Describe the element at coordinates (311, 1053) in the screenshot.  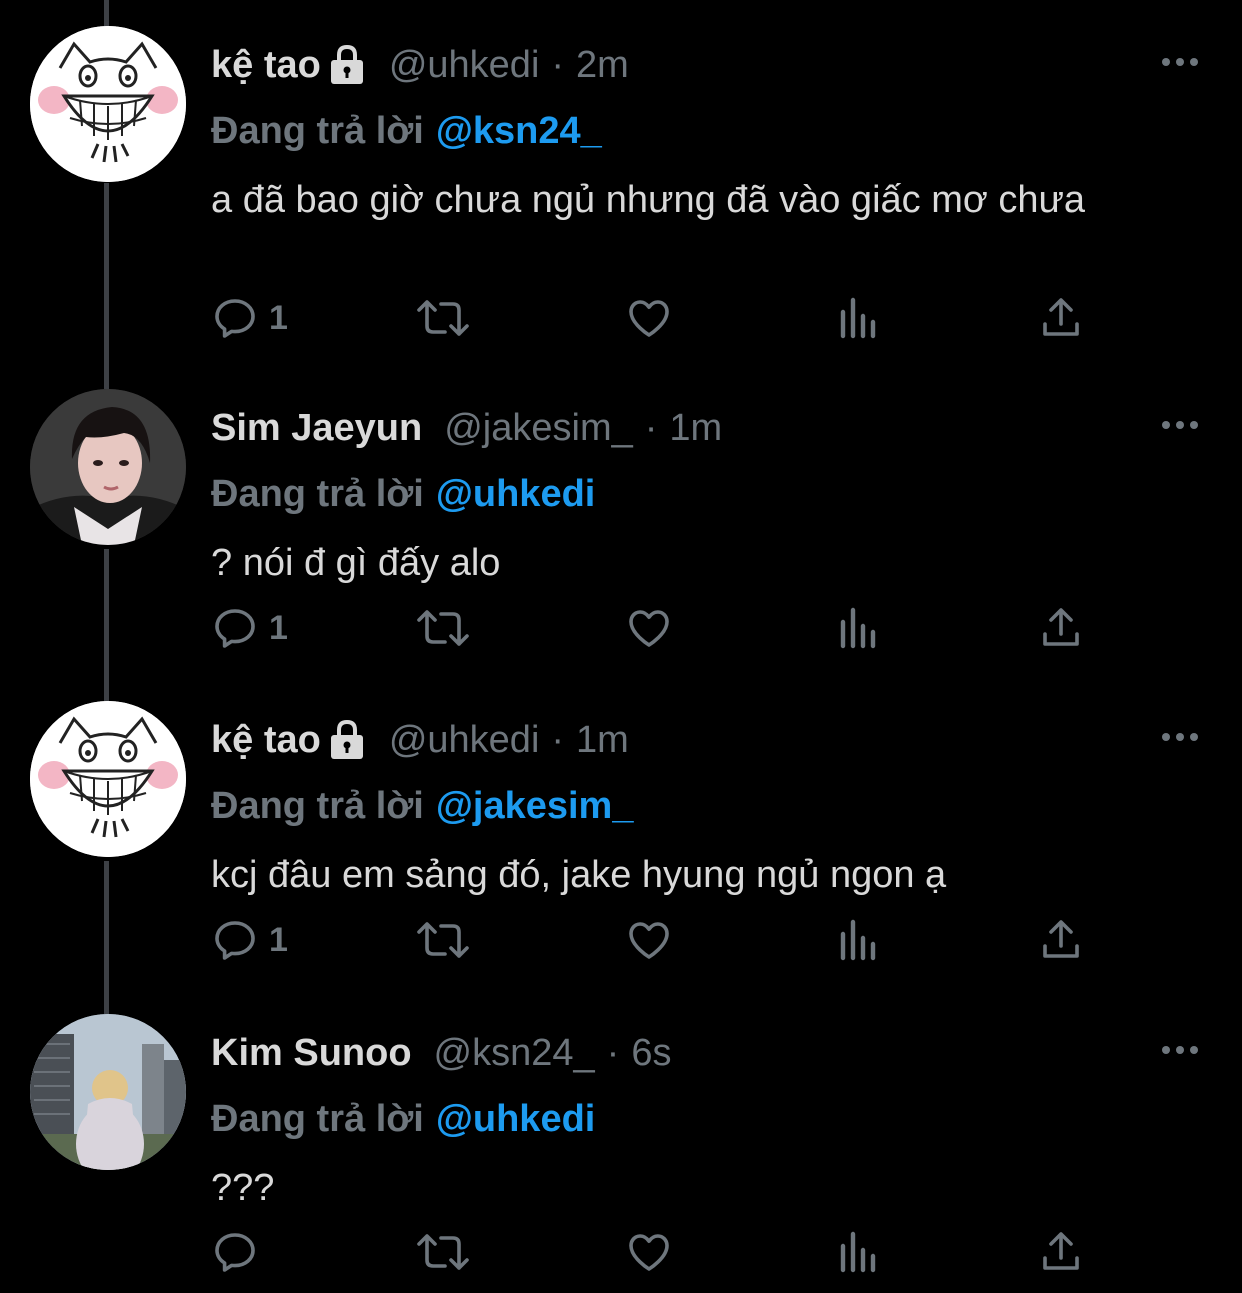
I see `display-name: Kim Sunoo` at that location.